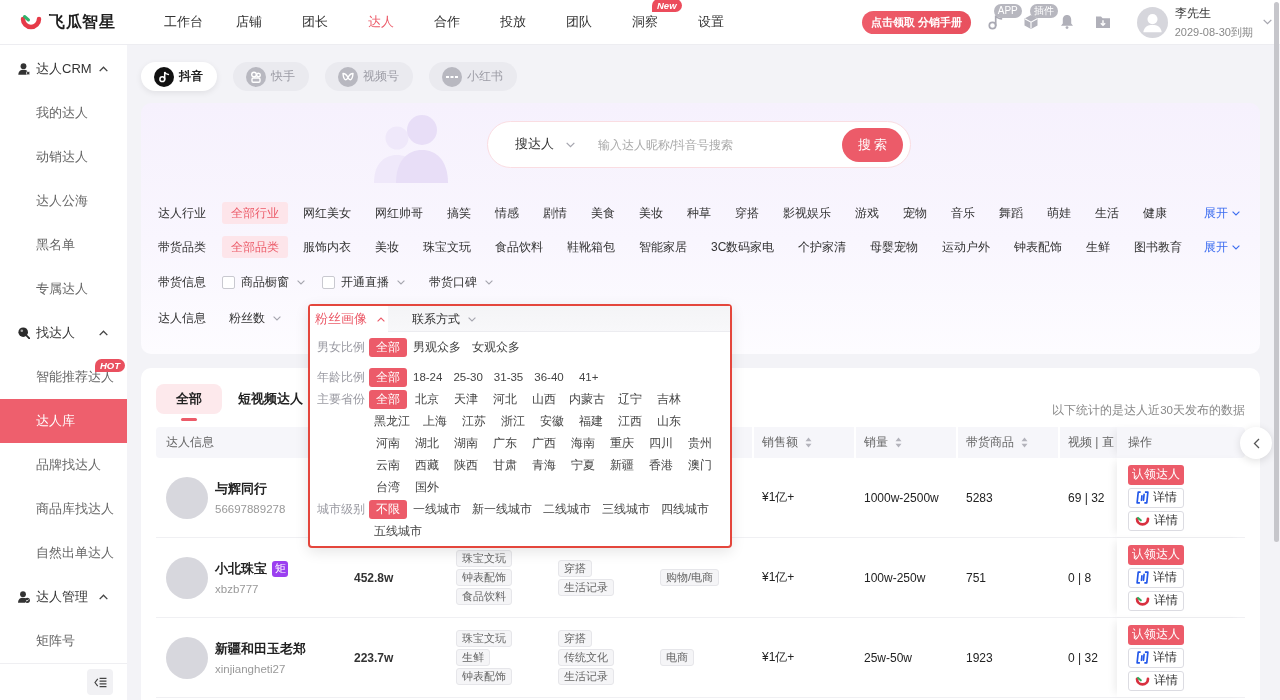 The height and width of the screenshot is (700, 1280). I want to click on sidebar-item: 我的达人, so click(63, 113).